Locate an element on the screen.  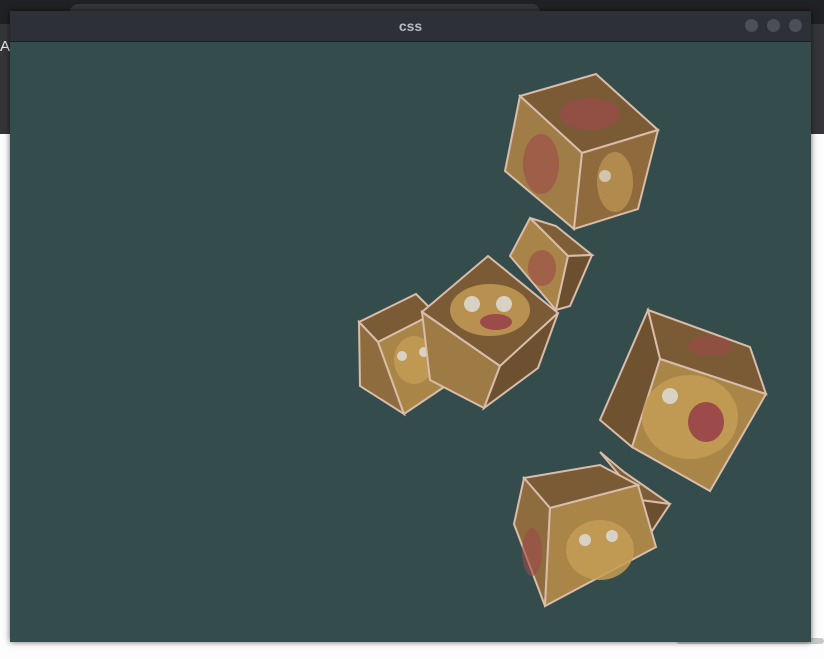
minimize-button is located at coordinates (751, 25).